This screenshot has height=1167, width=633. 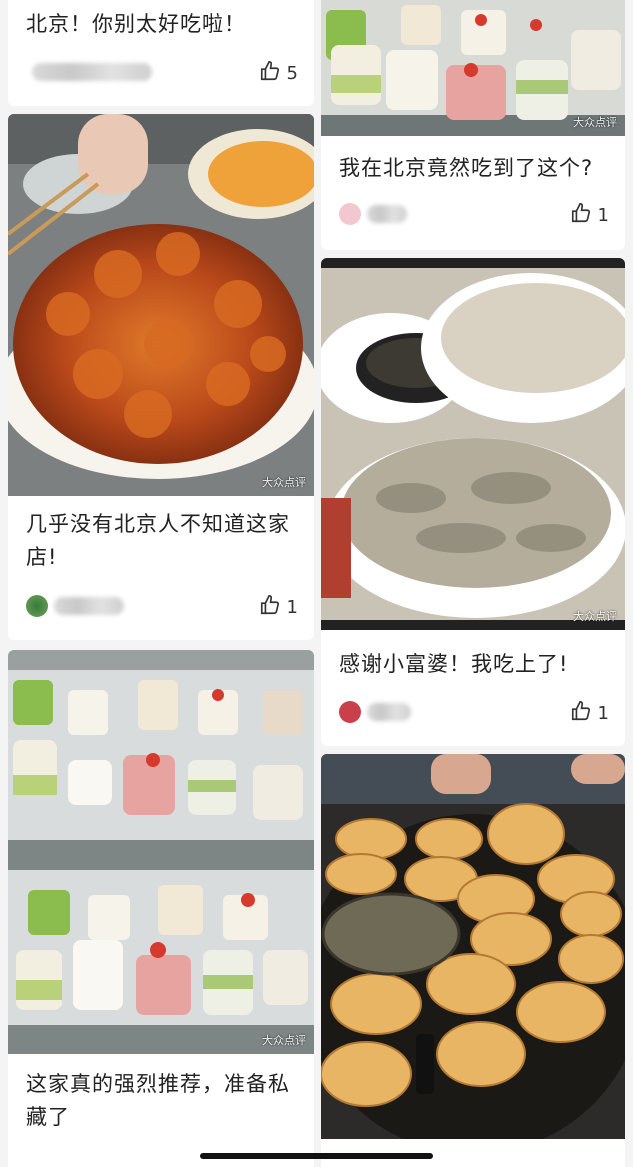 I want to click on food-photo-cakes-top: 大众点评, so click(x=473, y=68).